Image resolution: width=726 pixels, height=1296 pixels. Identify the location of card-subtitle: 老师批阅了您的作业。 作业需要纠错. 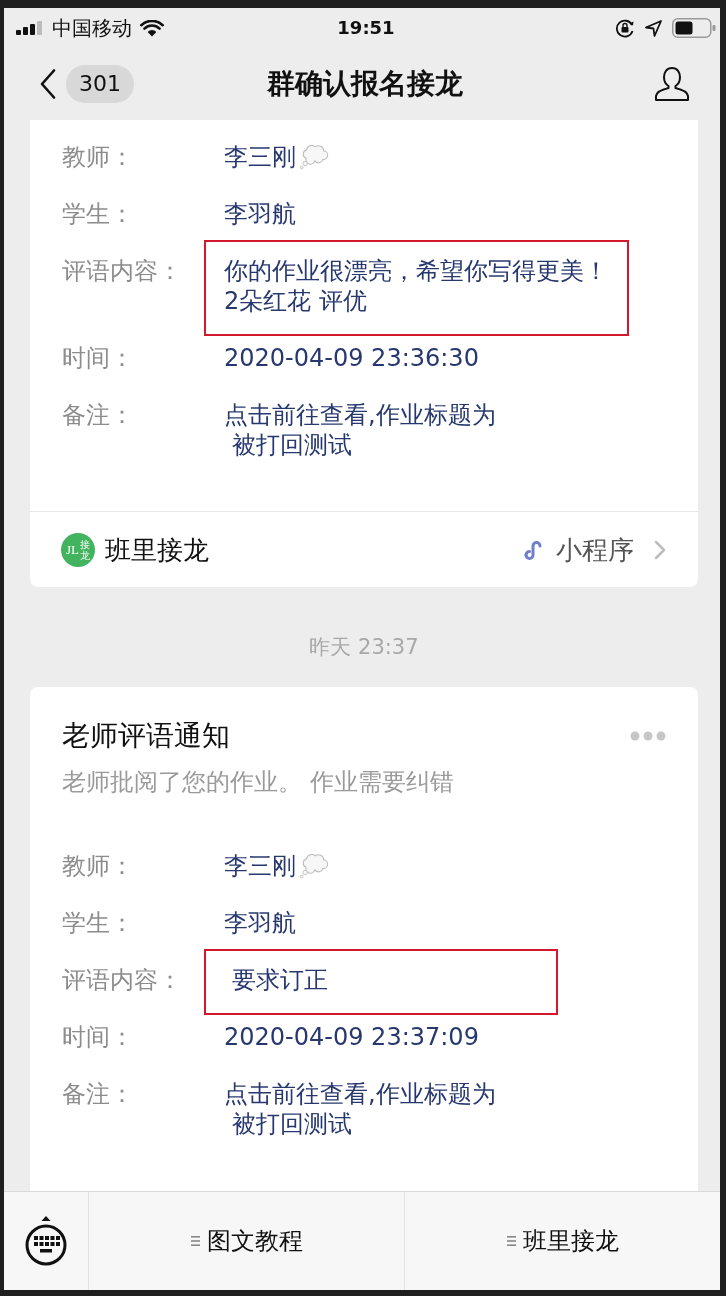
(258, 782).